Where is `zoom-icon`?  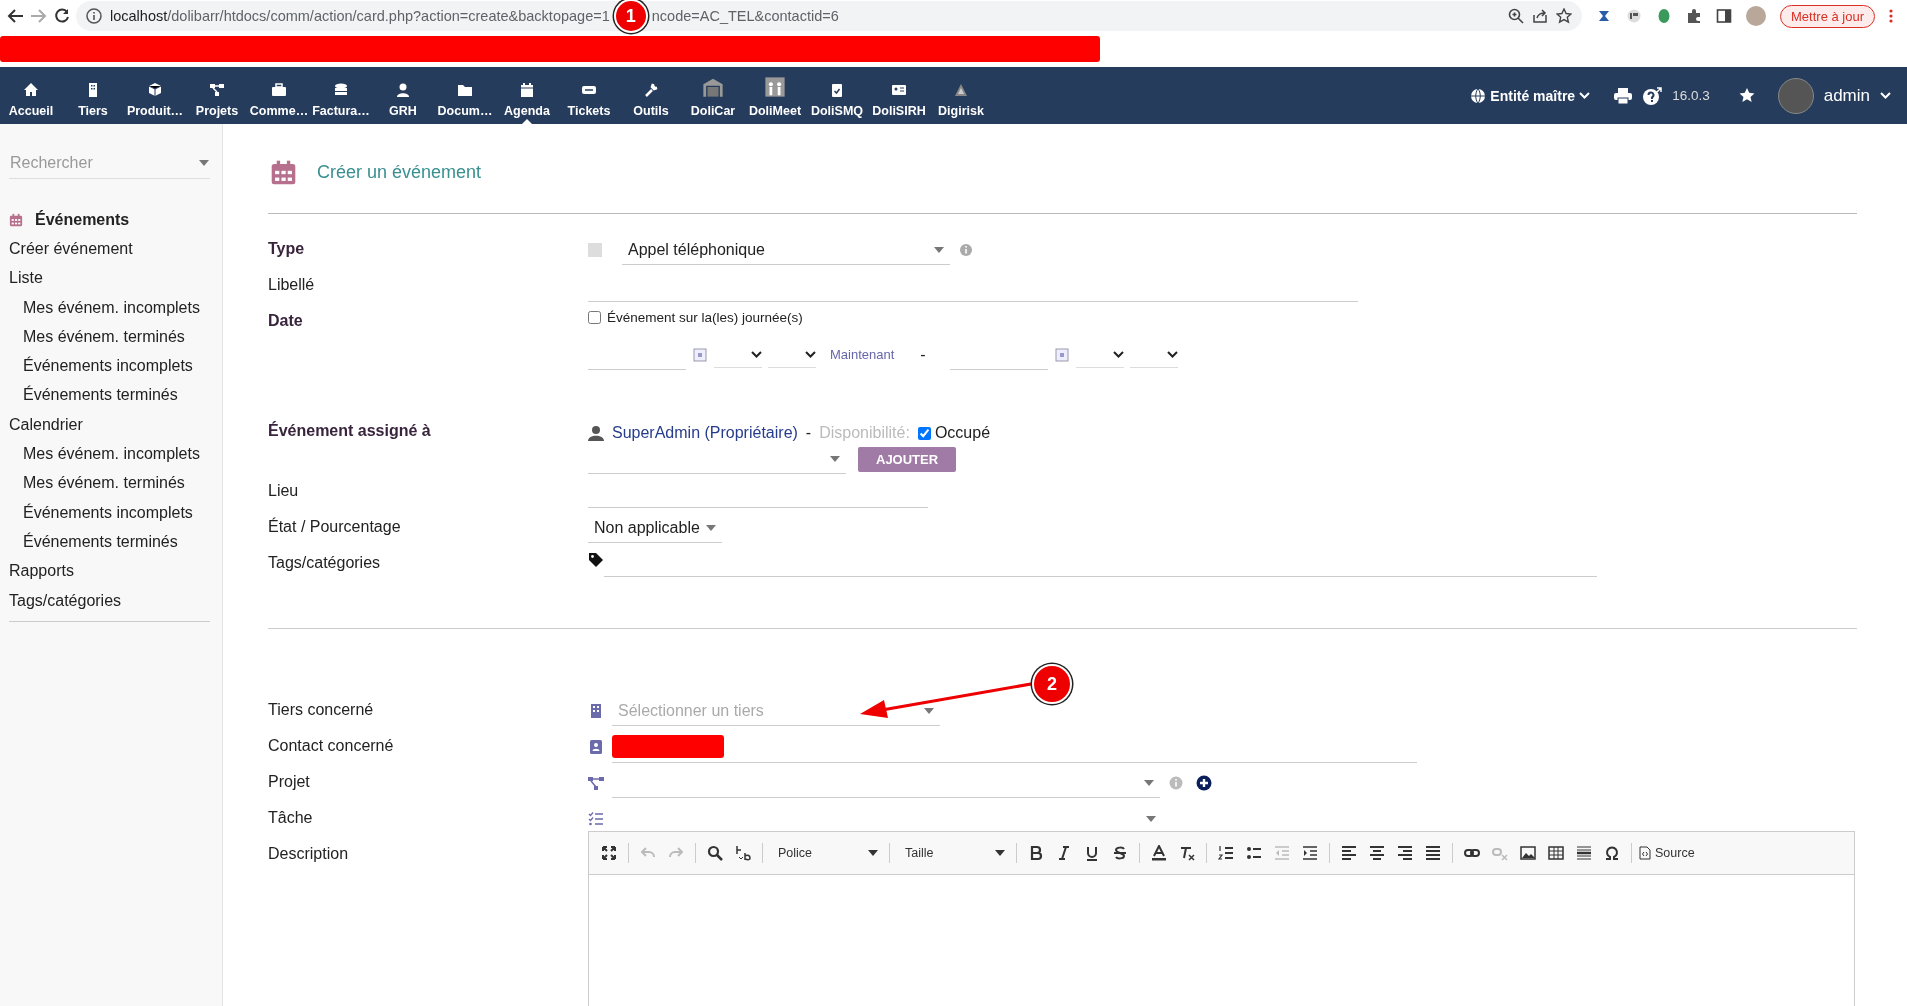
zoom-icon is located at coordinates (1516, 16).